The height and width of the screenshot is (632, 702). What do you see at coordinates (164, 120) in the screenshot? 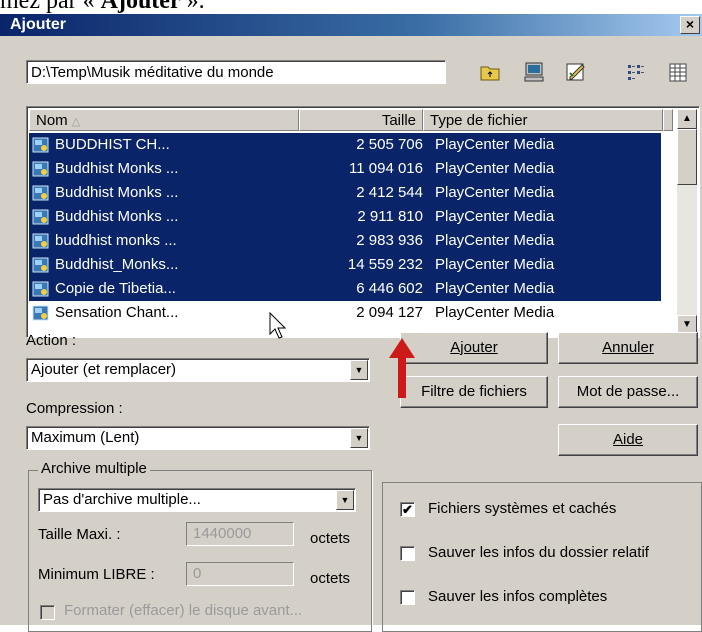
I see `column-header-name: Nom △` at bounding box center [164, 120].